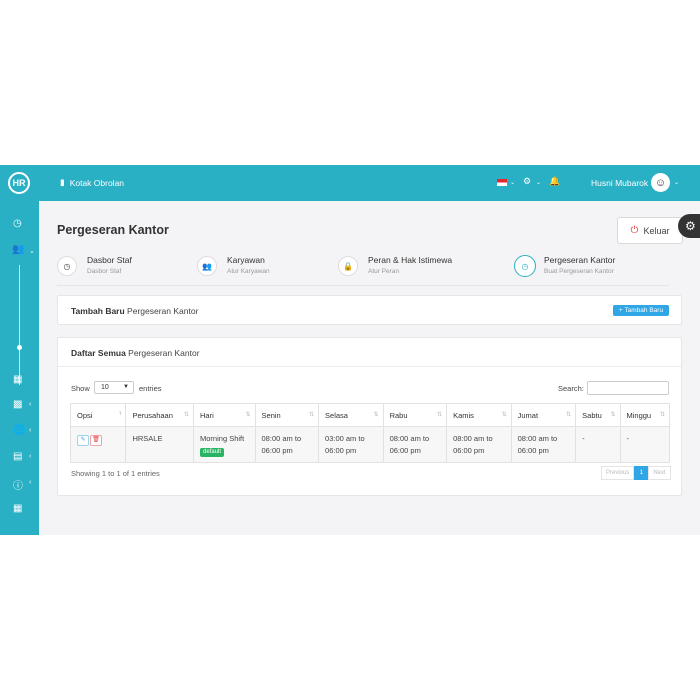 This screenshot has height=700, width=700. What do you see at coordinates (527, 181) in the screenshot?
I see `gear-icon: ⚙` at bounding box center [527, 181].